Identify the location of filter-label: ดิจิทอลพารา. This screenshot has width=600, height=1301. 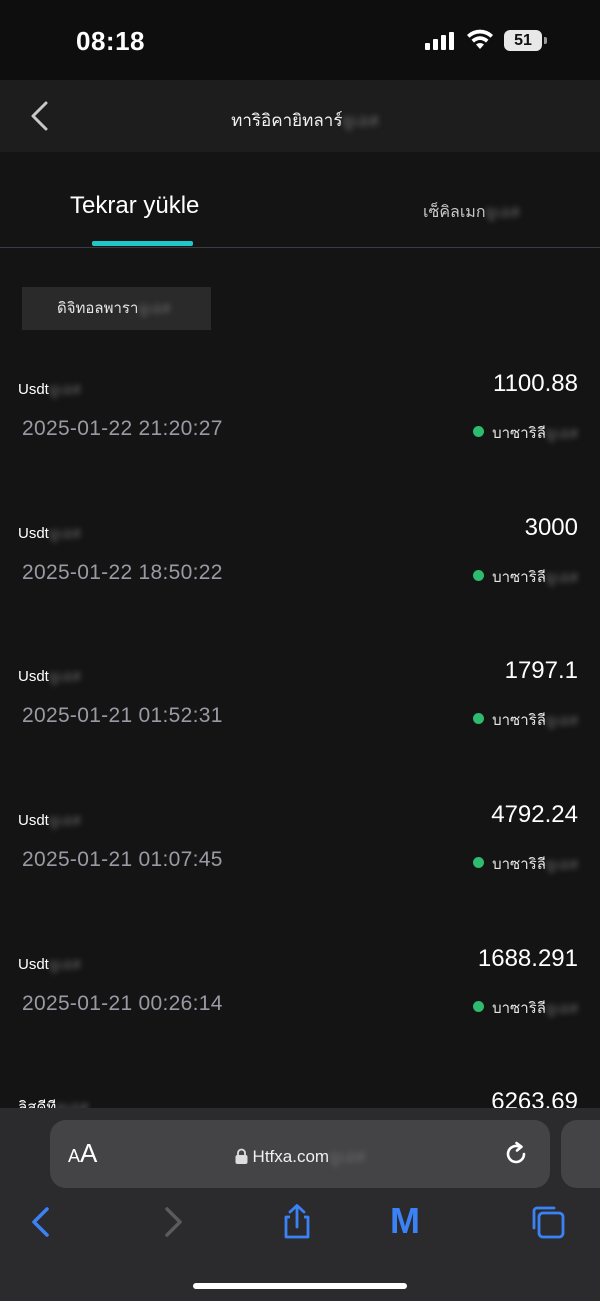
(98, 308).